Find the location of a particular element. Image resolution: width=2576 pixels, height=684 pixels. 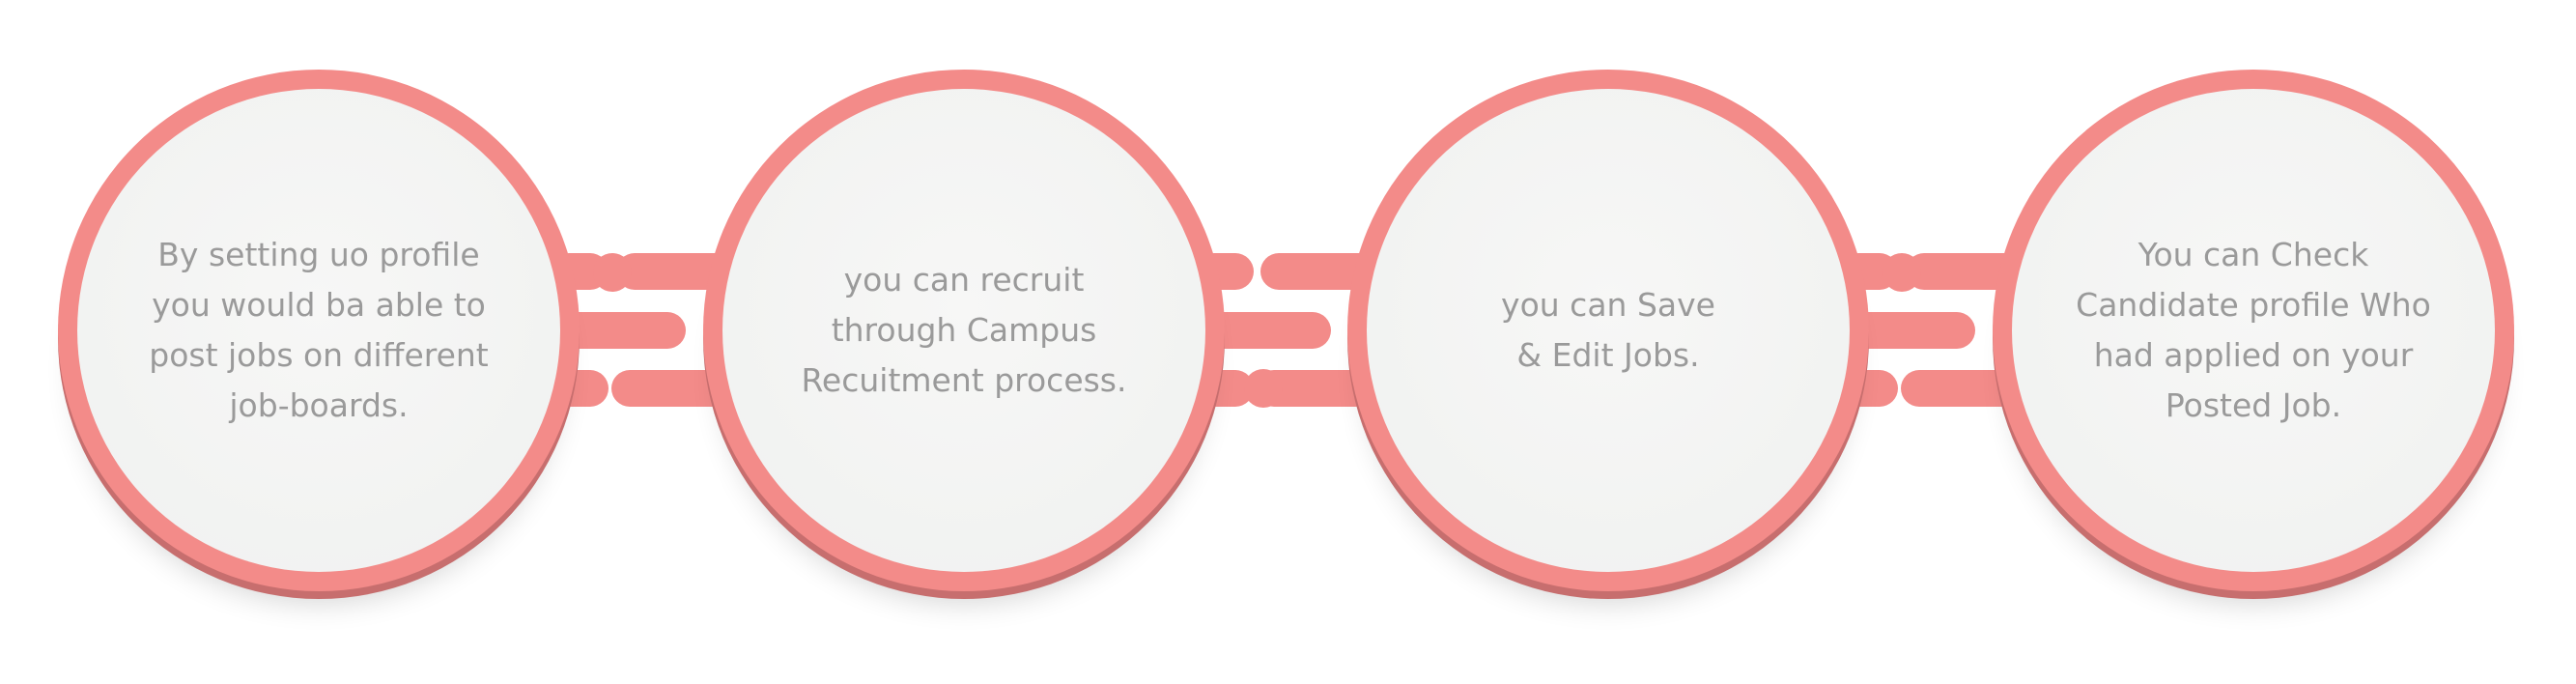

step-3-text: you can Save & Edit Jobs. is located at coordinates (1608, 330).